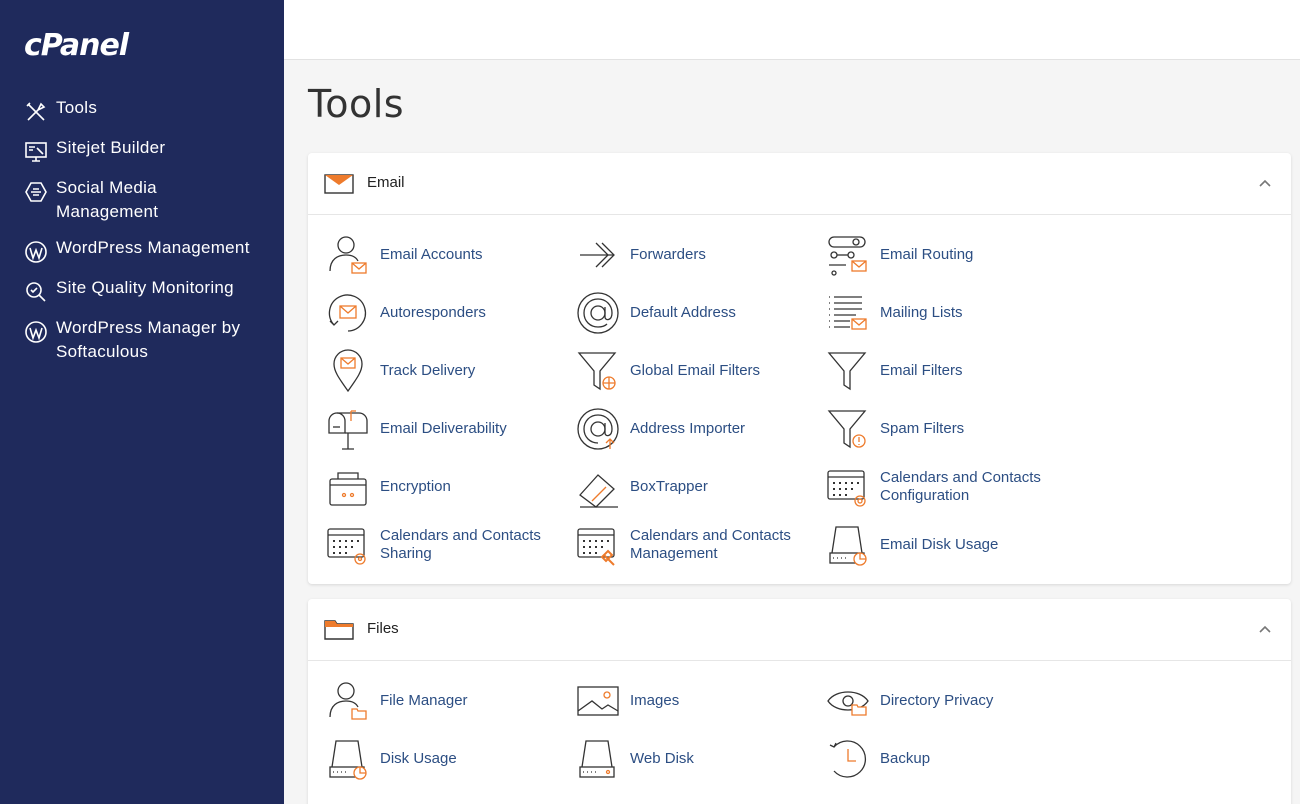  Describe the element at coordinates (153, 247) in the screenshot. I see `sidebar-item-label: WordPress Management` at that location.